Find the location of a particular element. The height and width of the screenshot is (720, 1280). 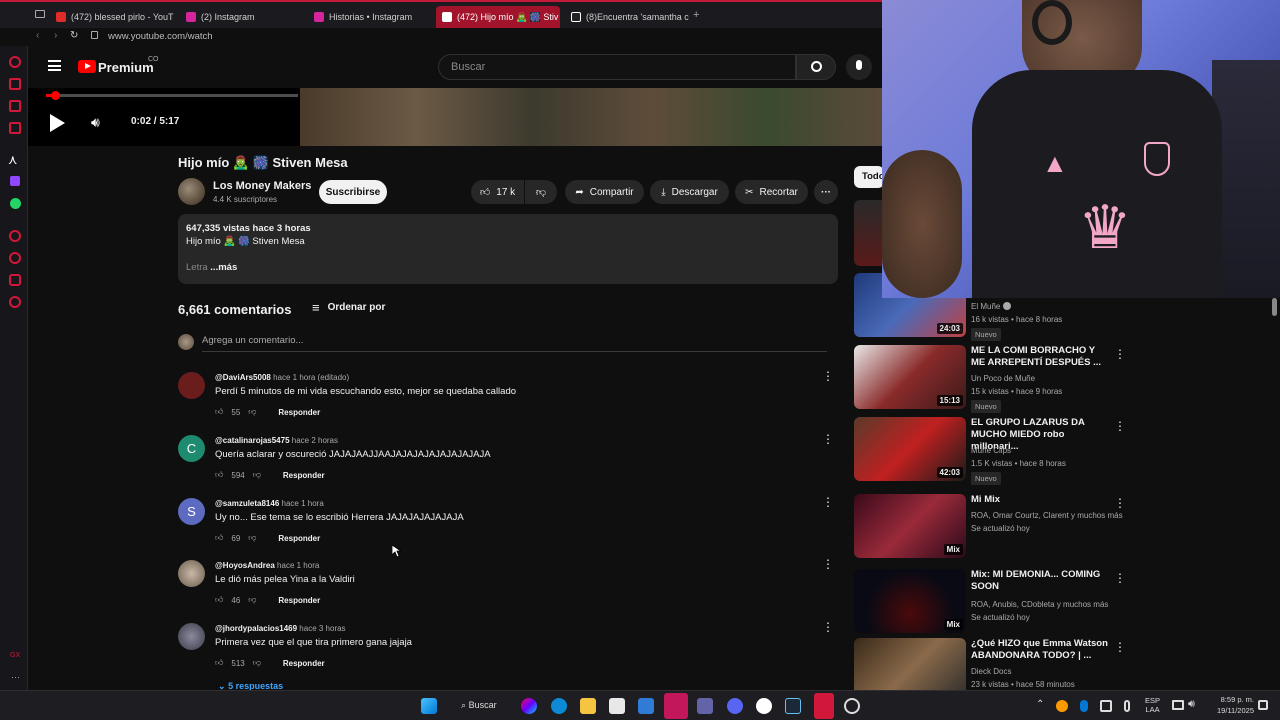

comment-author: @catalinarojas5475 is located at coordinates (252, 440).